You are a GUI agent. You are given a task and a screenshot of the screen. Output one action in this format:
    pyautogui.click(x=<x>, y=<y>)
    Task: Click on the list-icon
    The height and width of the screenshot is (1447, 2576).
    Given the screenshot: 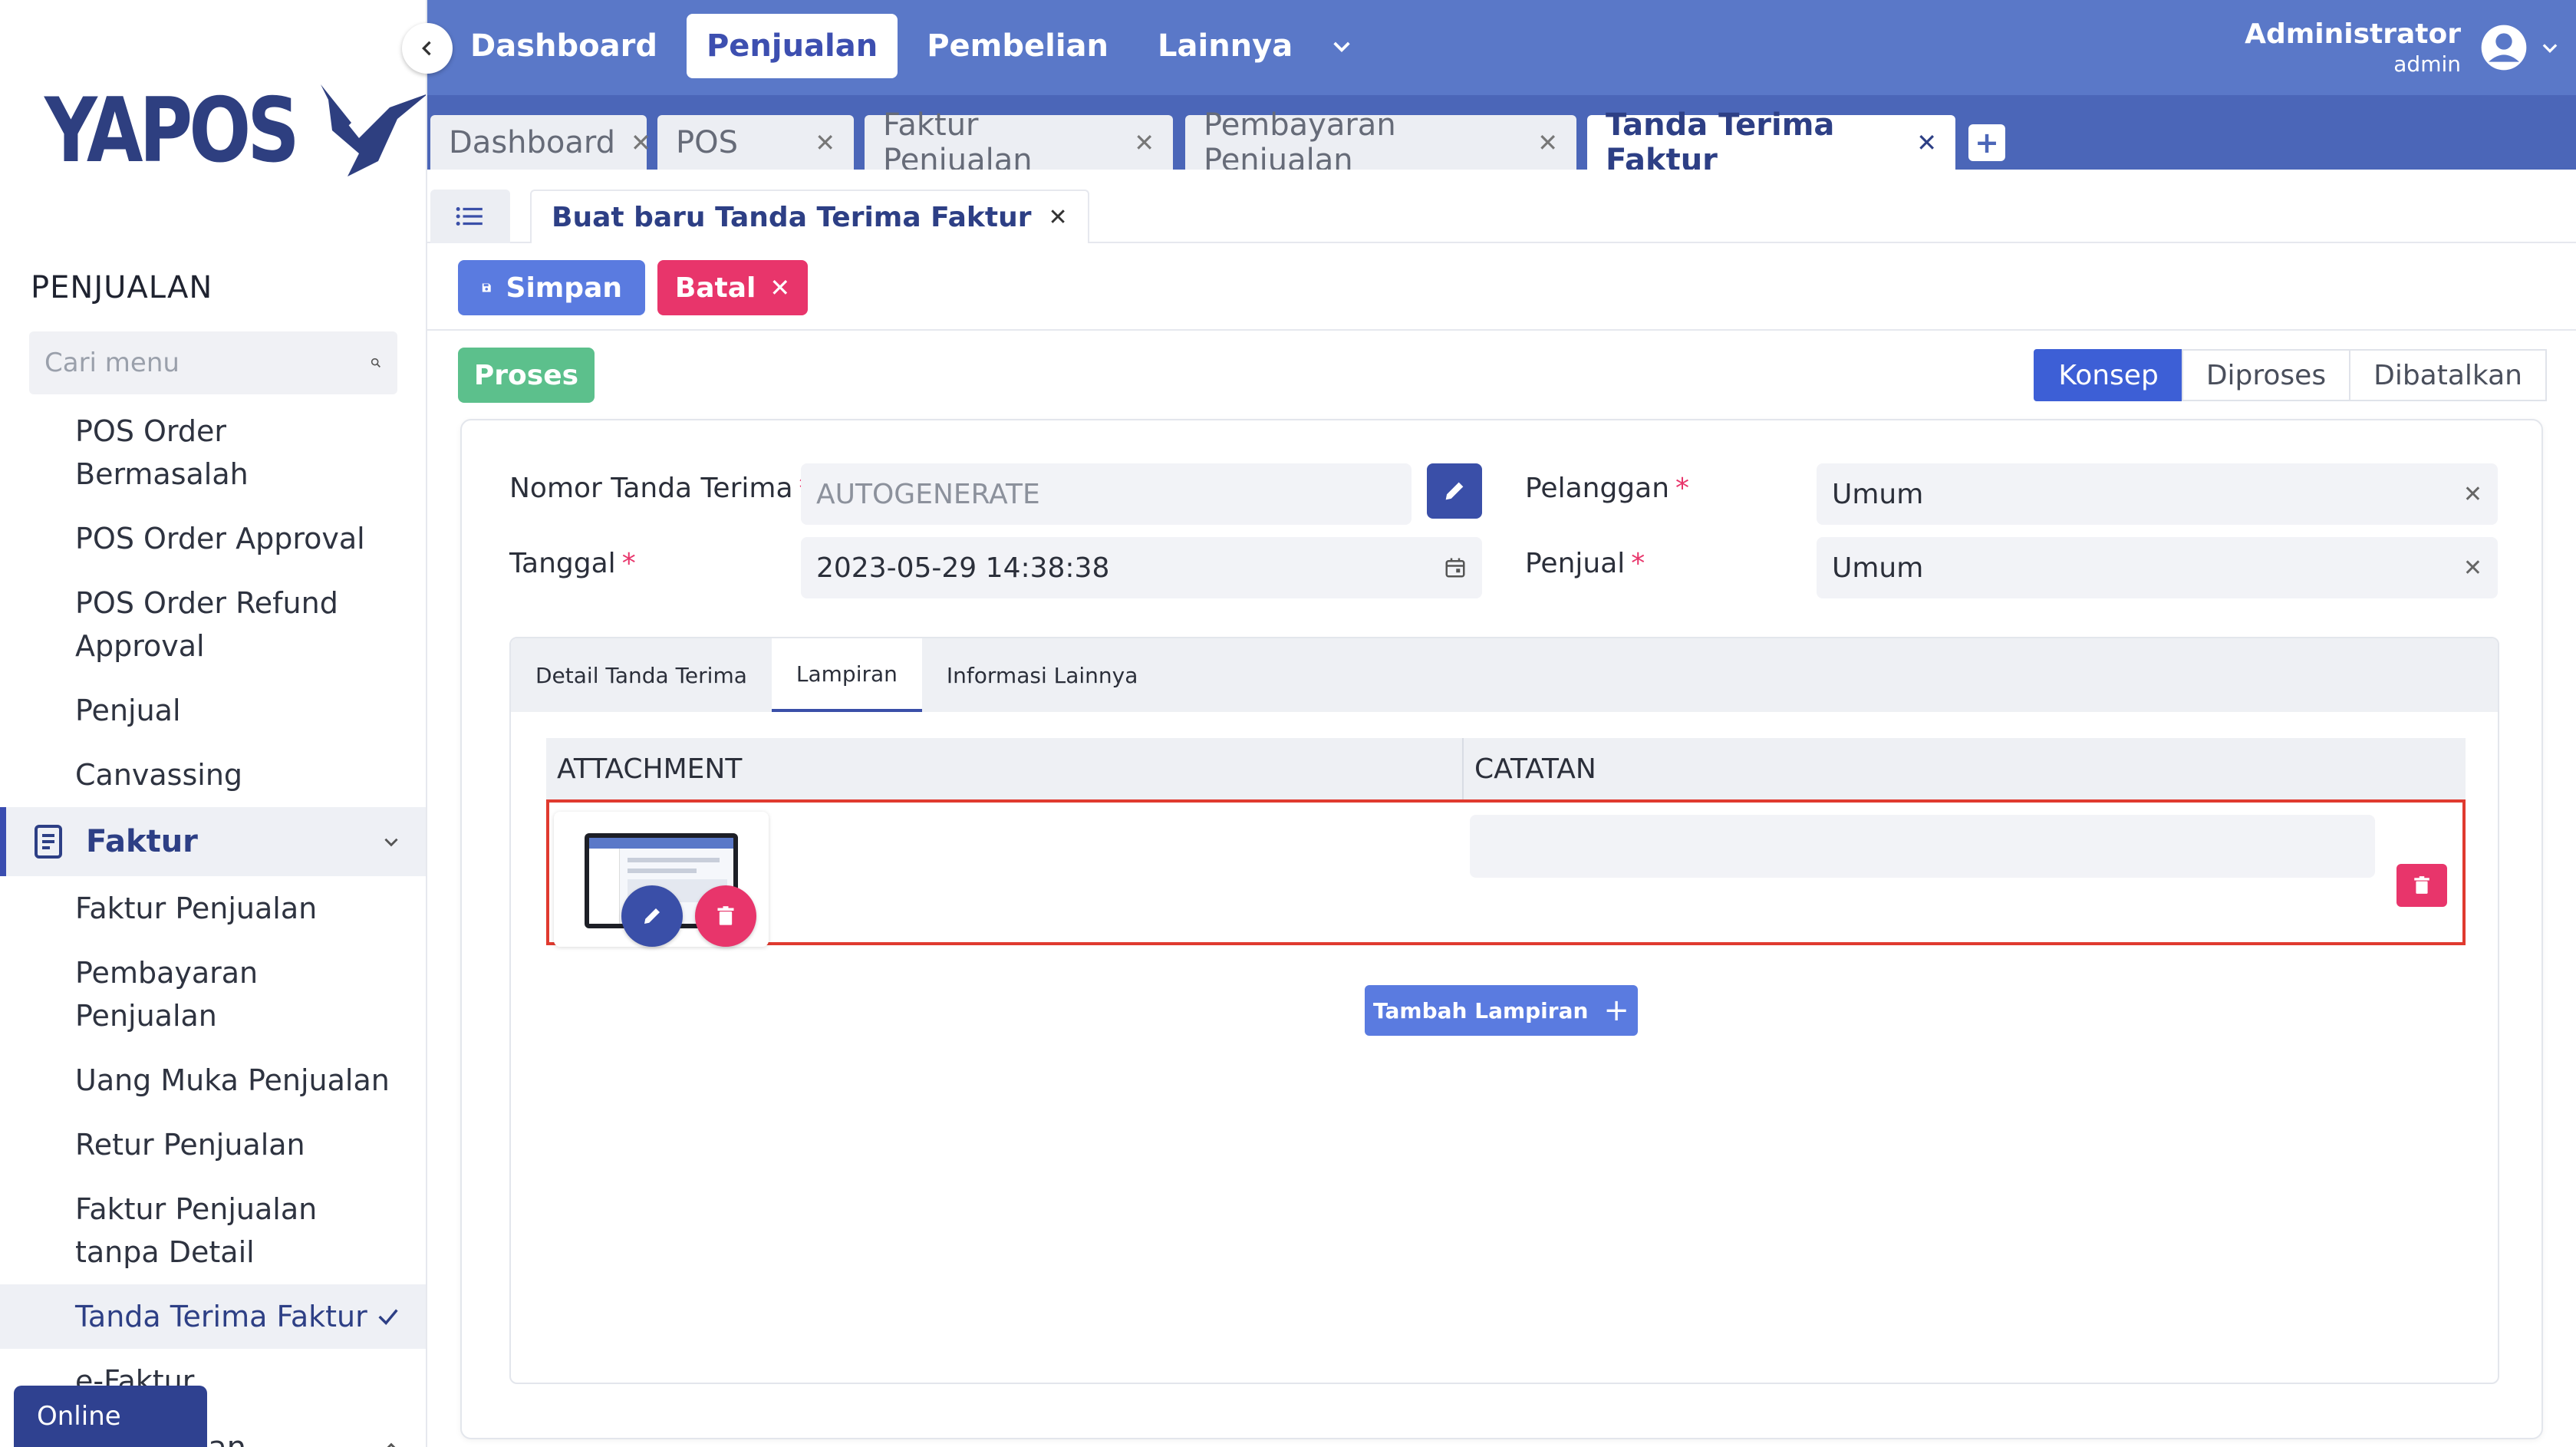 What is the action you would take?
    pyautogui.click(x=469, y=216)
    